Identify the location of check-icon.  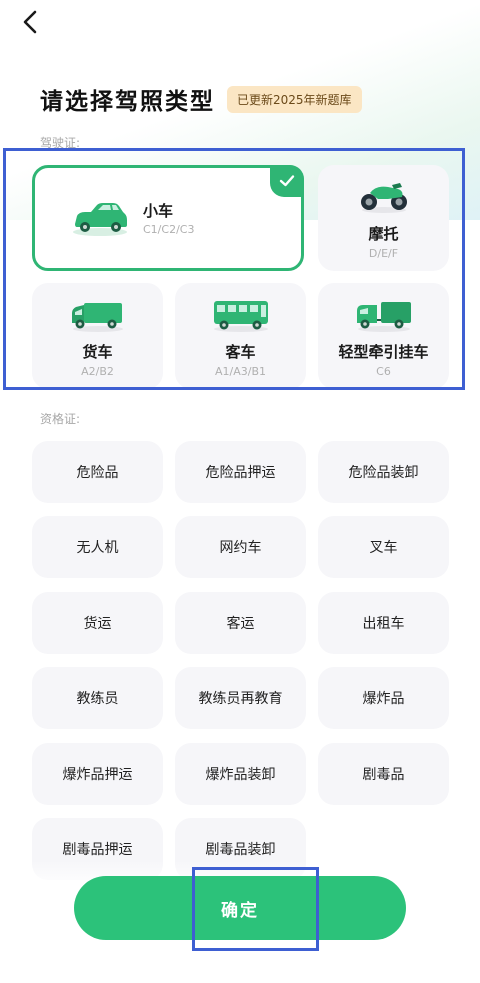
(287, 181).